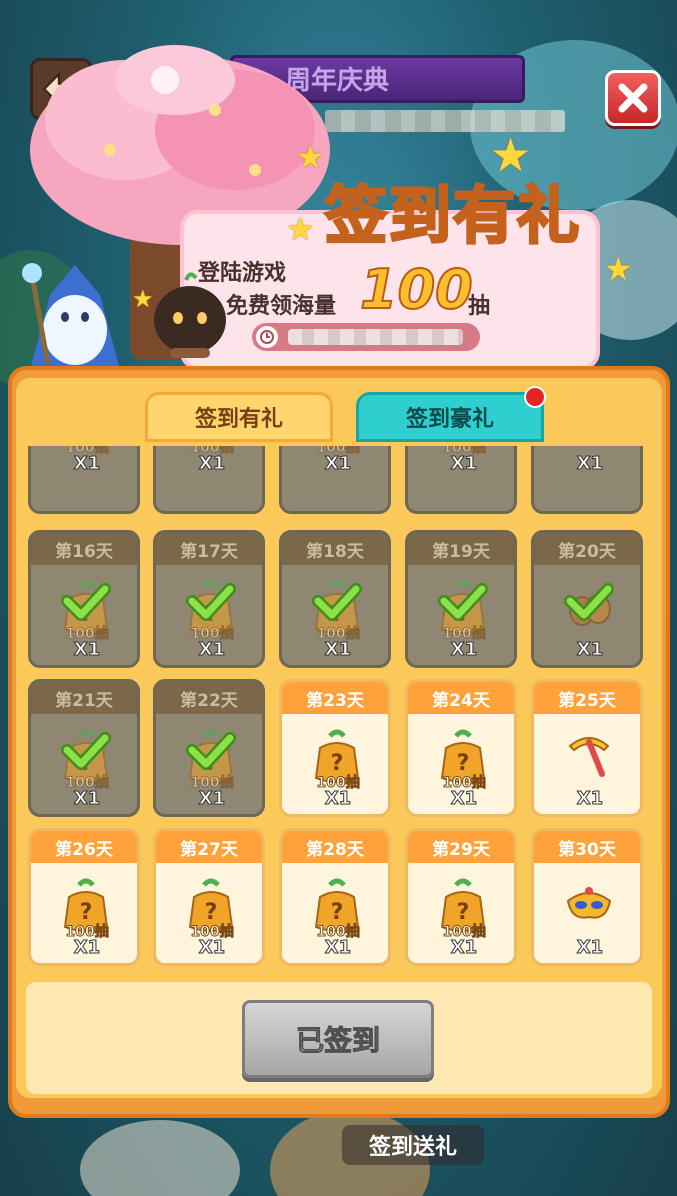 The image size is (677, 1196). What do you see at coordinates (239, 417) in the screenshot?
I see `tab-sign-in-gifts: 签到有礼` at bounding box center [239, 417].